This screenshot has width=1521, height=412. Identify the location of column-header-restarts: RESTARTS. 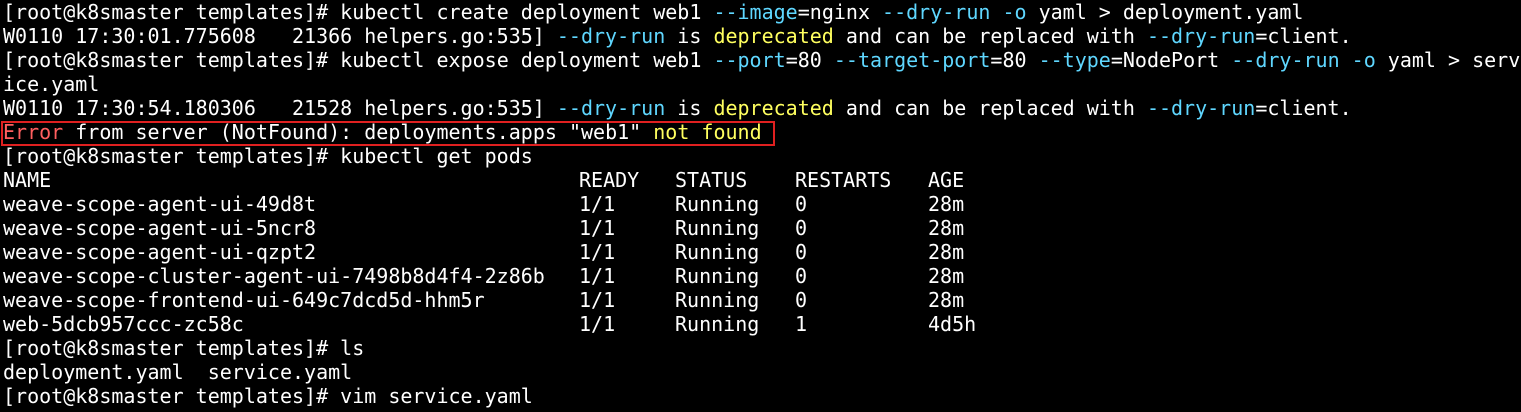
(843, 180).